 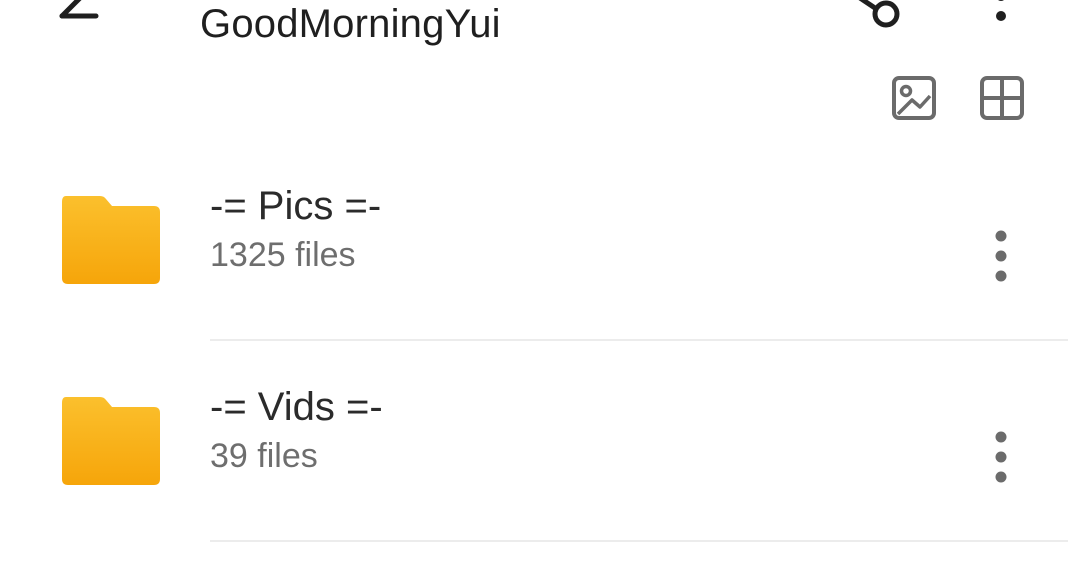 I want to click on gallery-view-button, so click(x=914, y=98).